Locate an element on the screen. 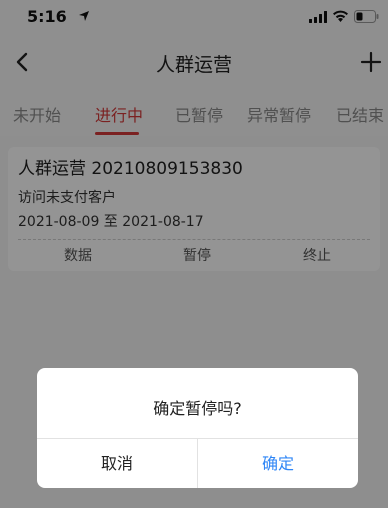 This screenshot has height=508, width=388. cancel-button: 取消 is located at coordinates (117, 463).